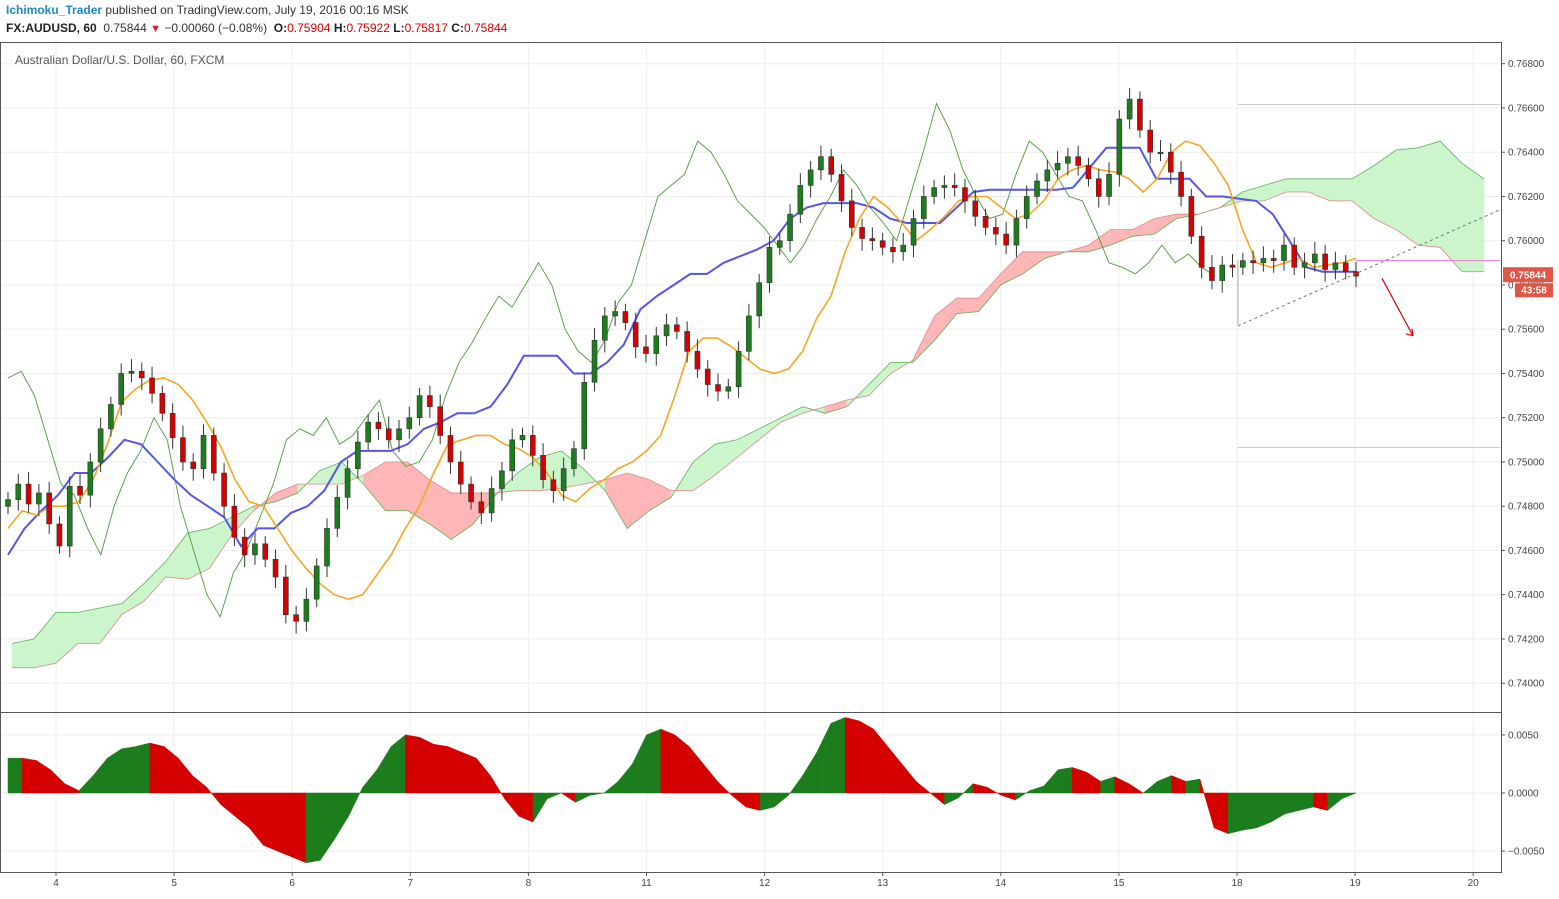 The height and width of the screenshot is (899, 1559). What do you see at coordinates (399, 28) in the screenshot?
I see `low-label: L:` at bounding box center [399, 28].